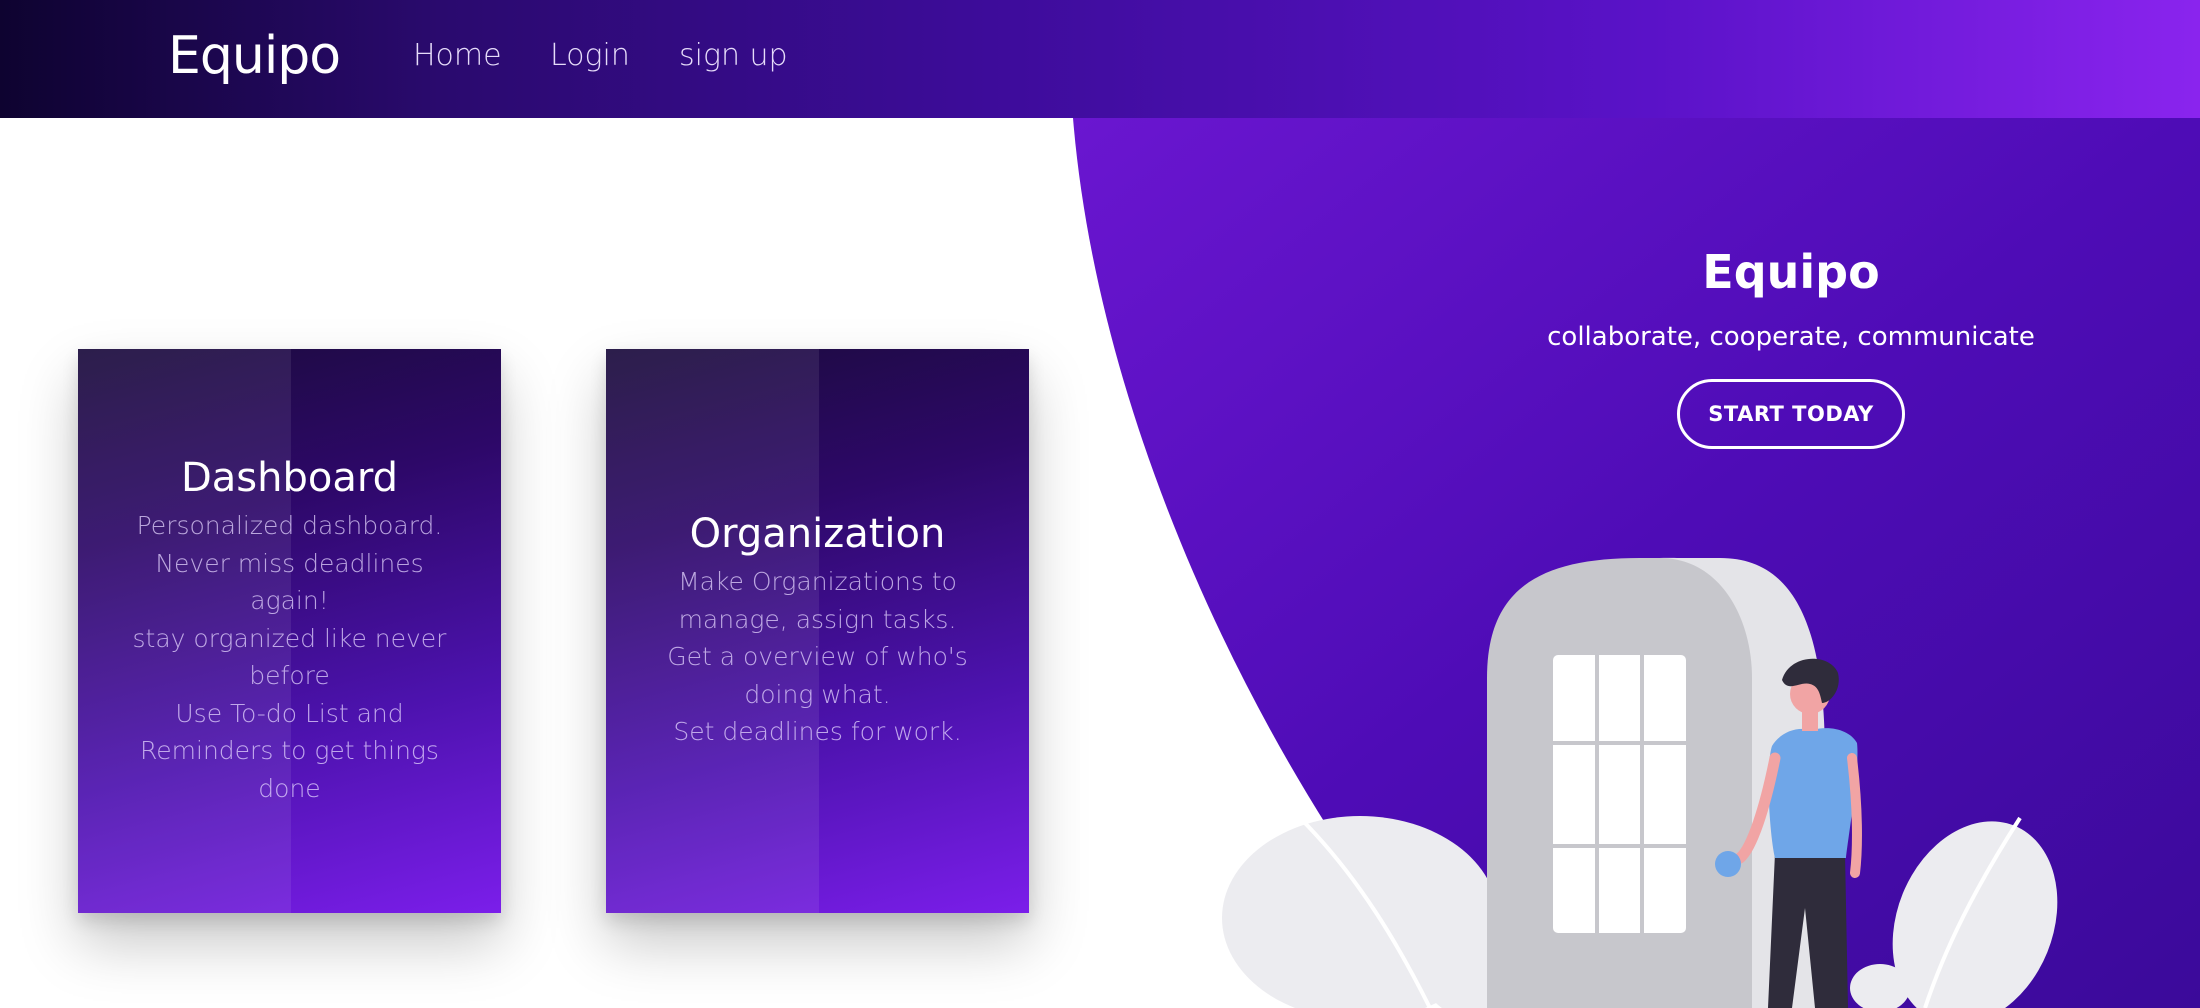 The image size is (2200, 1008). I want to click on card-line: doing what., so click(817, 694).